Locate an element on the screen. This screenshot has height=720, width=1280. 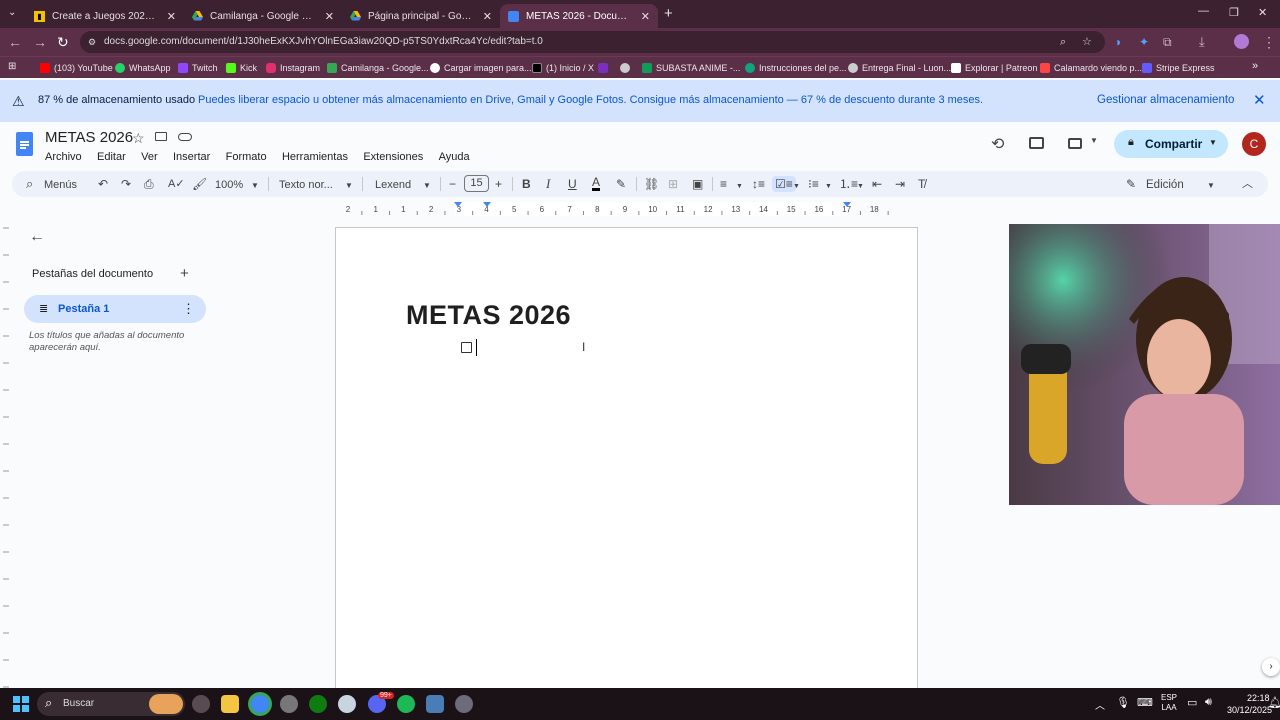
site-info-icon: ⚙ is located at coordinates (92, 42).